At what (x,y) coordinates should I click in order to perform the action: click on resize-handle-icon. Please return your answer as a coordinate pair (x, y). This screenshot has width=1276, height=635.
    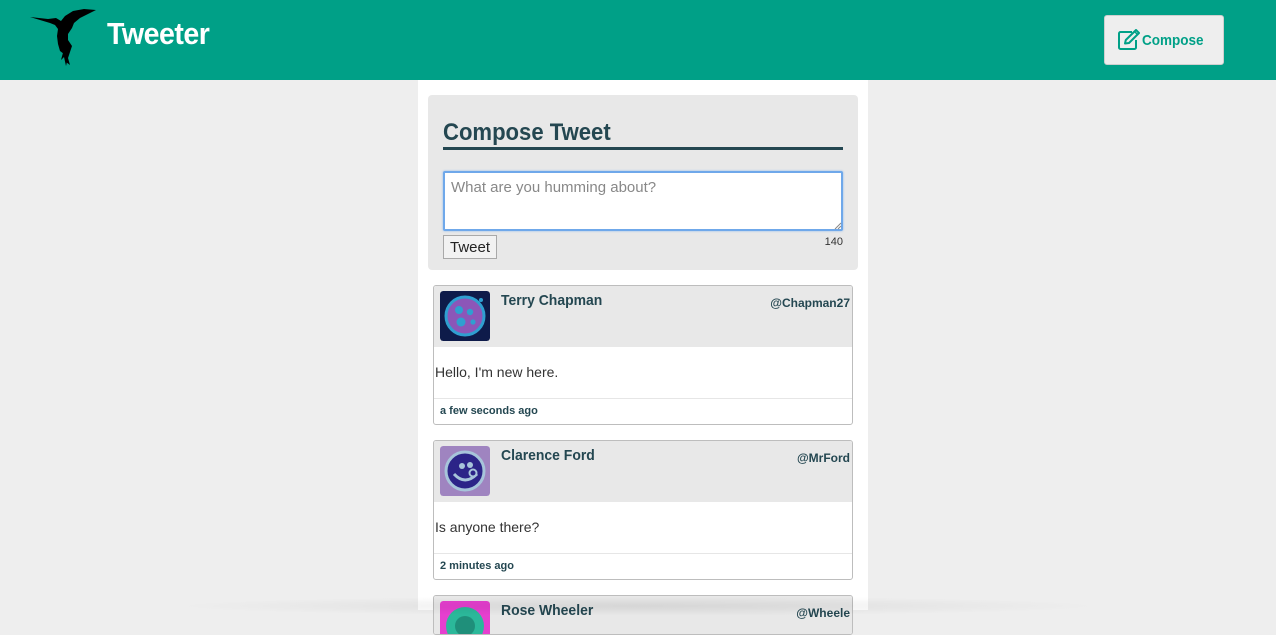
    Looking at the image, I should click on (838, 226).